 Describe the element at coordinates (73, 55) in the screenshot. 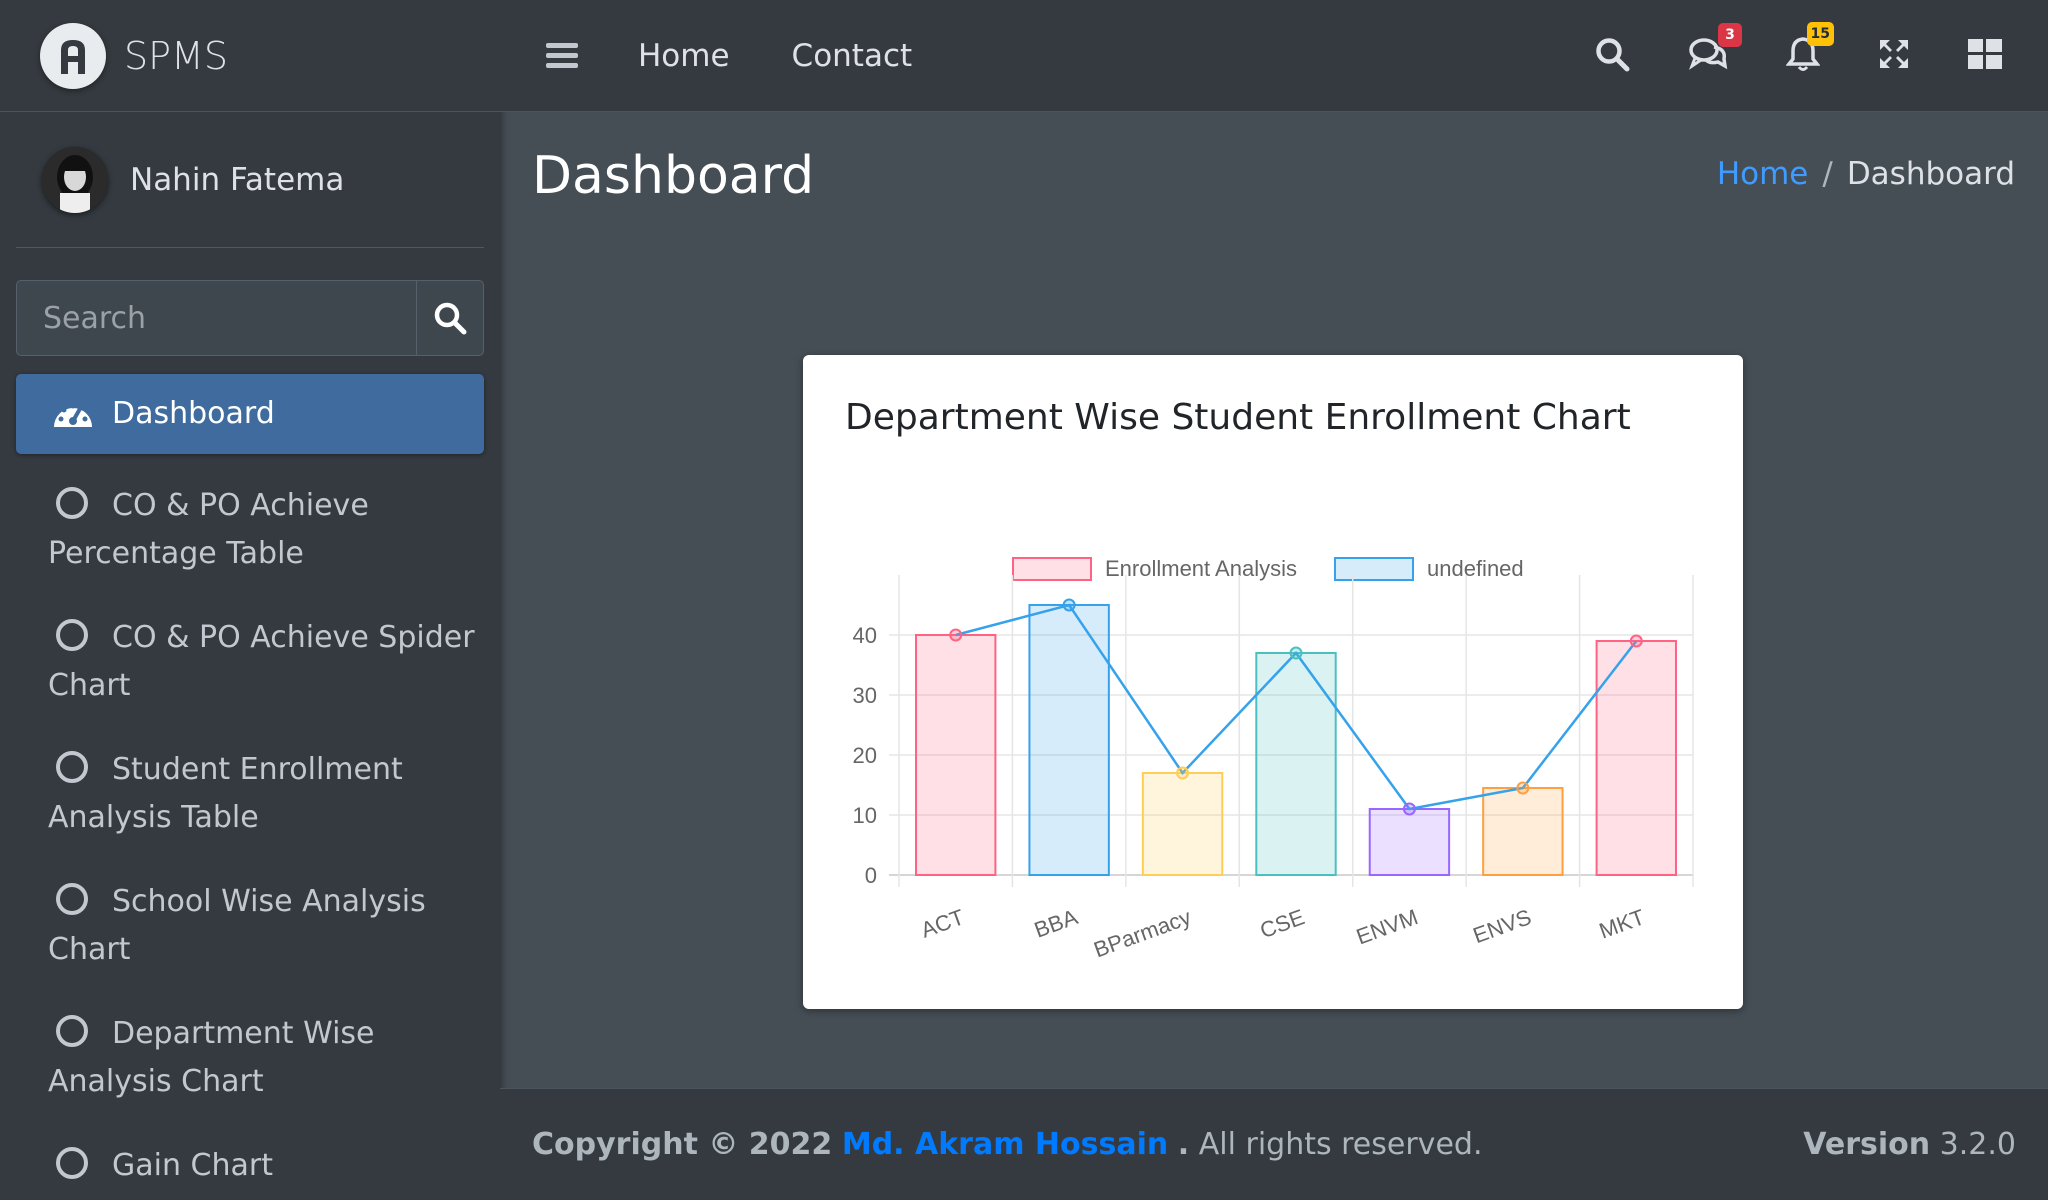

I see `a-logo-icon` at that location.